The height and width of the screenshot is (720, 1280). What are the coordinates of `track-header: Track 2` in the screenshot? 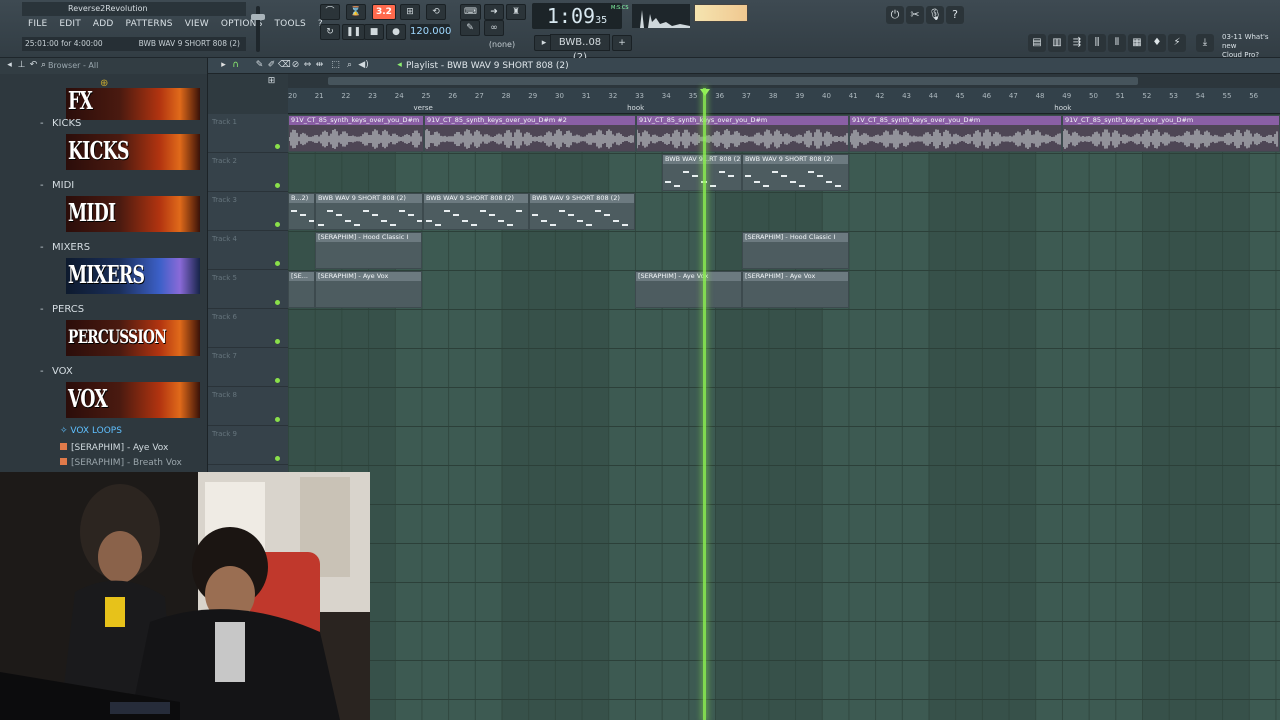 It's located at (248, 172).